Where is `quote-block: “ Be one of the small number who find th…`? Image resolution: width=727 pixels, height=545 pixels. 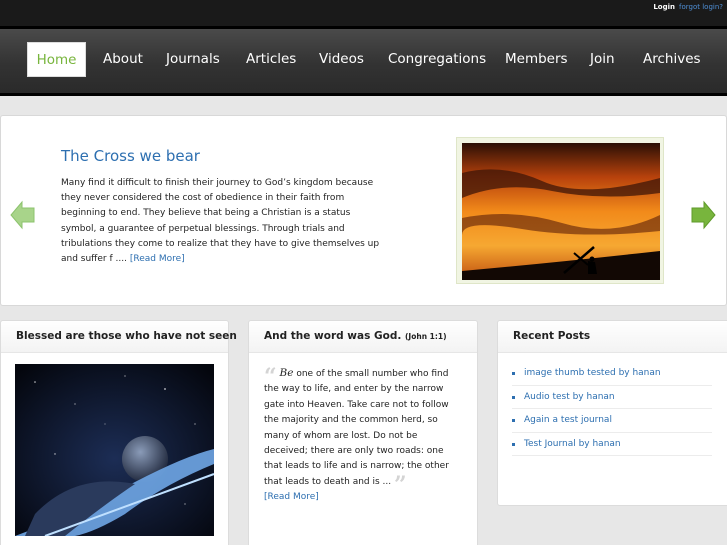
quote-block: “ Be one of the small number who find th… is located at coordinates (364, 436).